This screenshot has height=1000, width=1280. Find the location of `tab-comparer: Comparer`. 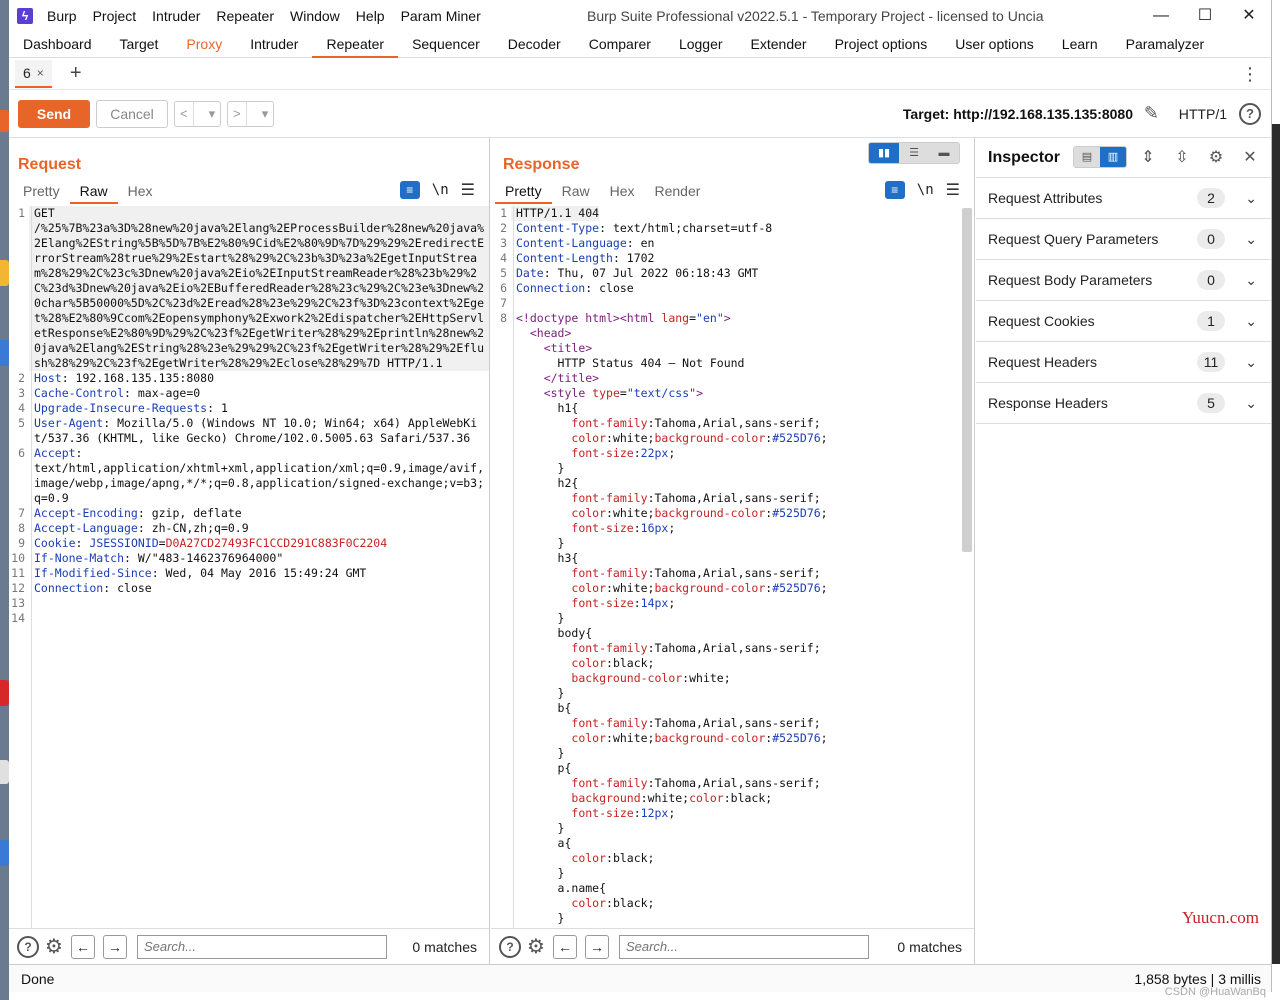

tab-comparer: Comparer is located at coordinates (620, 44).